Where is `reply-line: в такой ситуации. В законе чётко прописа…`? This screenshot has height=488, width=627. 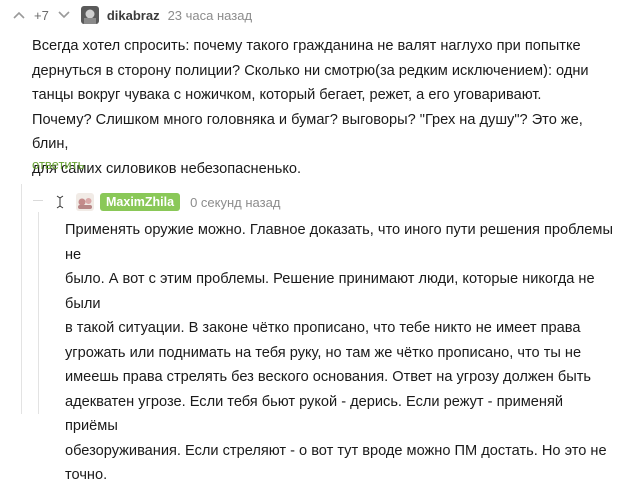
reply-line: в такой ситуации. В законе чётко прописа… is located at coordinates (323, 328).